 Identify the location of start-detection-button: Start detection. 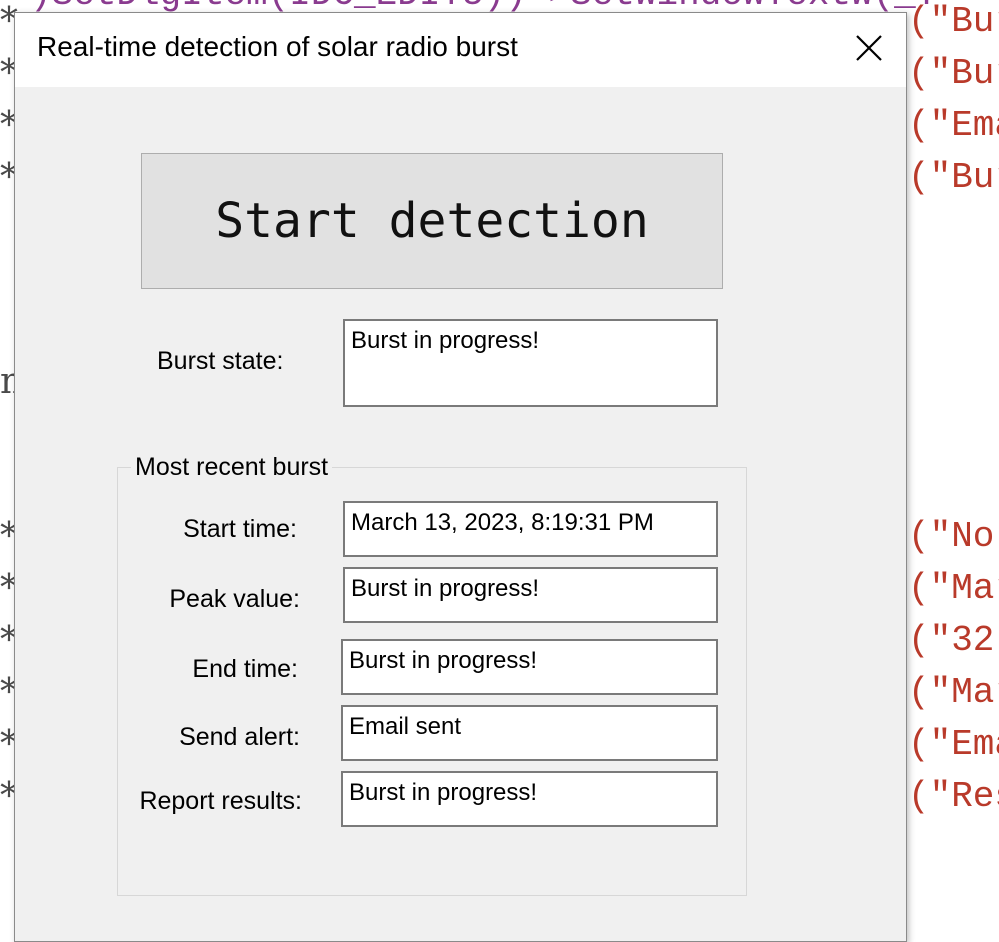
(432, 221).